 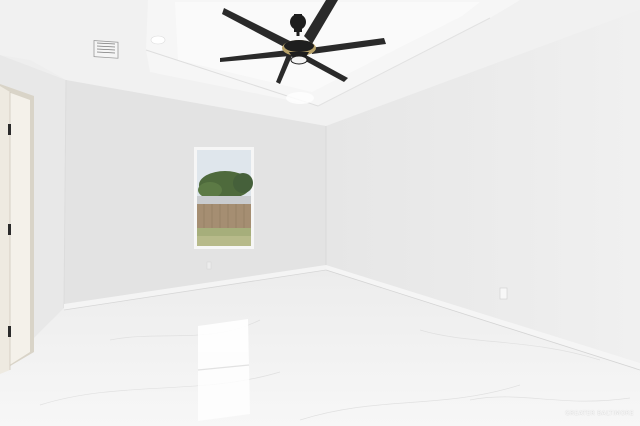 What do you see at coordinates (300, 98) in the screenshot?
I see `tray-light` at bounding box center [300, 98].